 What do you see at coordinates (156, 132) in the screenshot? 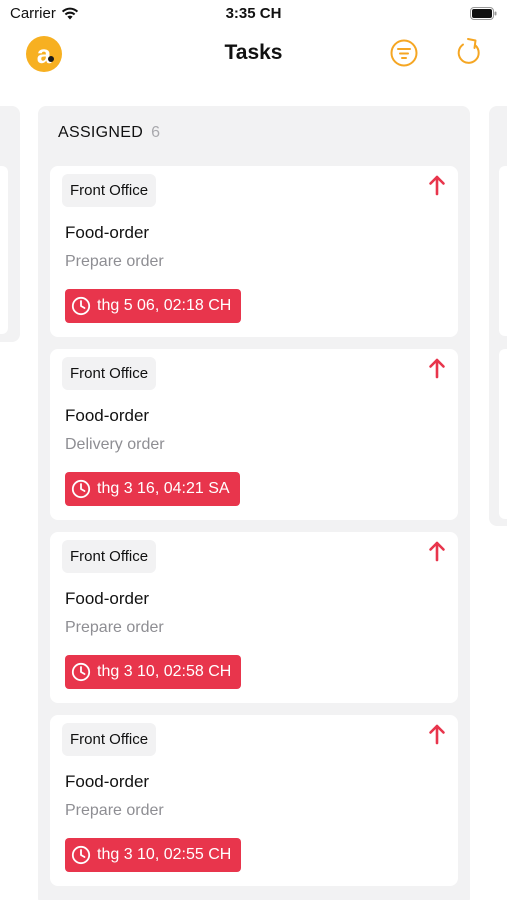
I see `column-count: 6` at bounding box center [156, 132].